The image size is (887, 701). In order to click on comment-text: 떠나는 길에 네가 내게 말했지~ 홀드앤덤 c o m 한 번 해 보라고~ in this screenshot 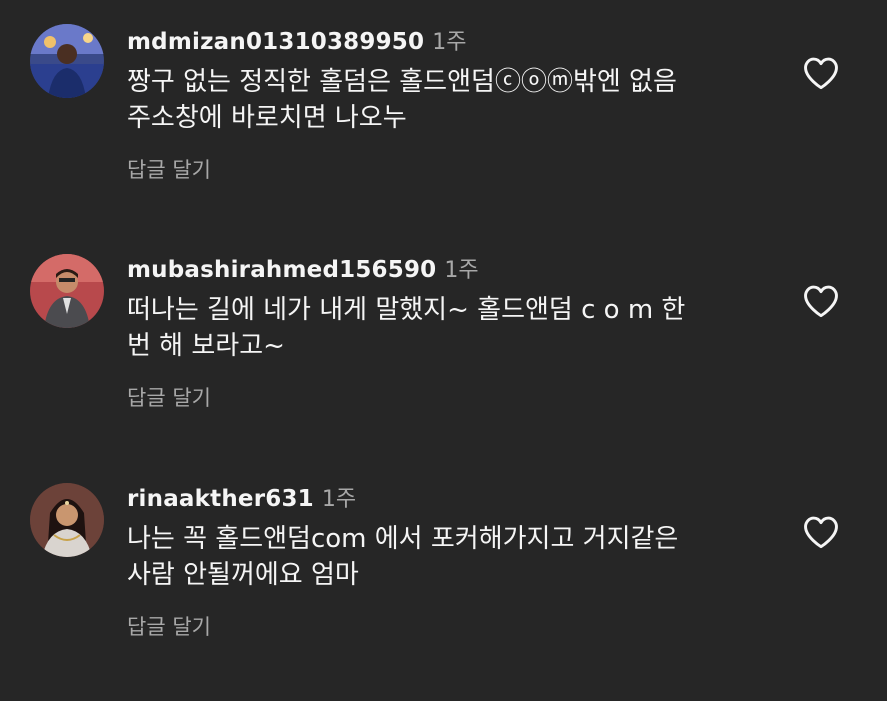, I will do `click(447, 328)`.